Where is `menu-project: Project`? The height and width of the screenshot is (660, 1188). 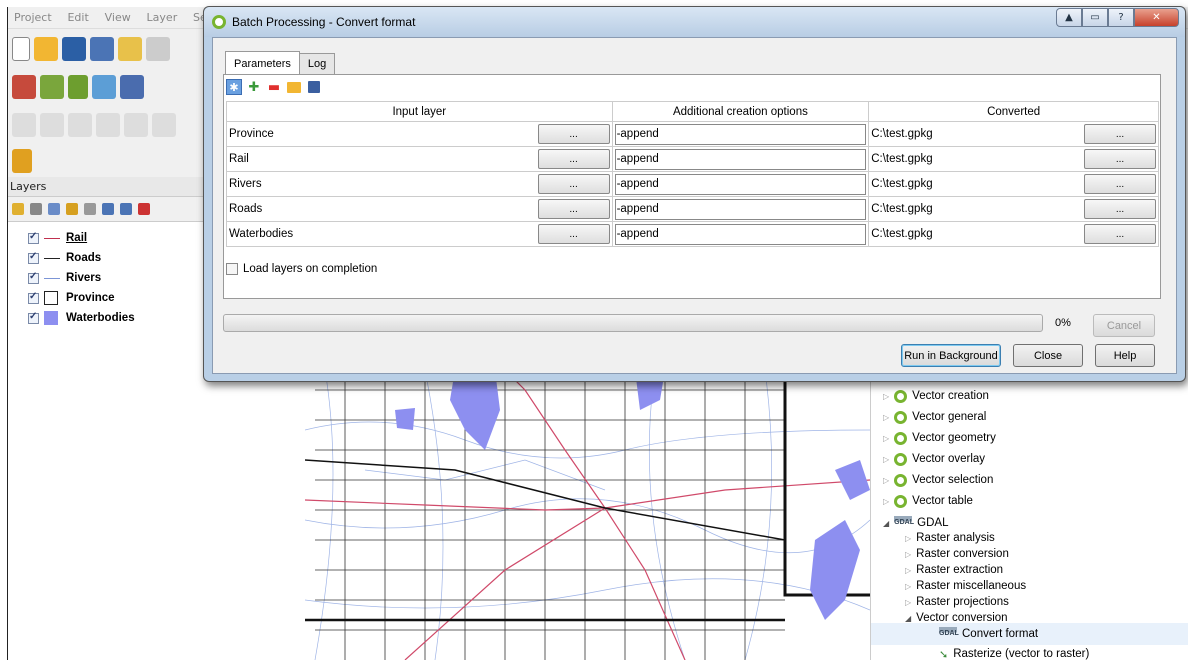 menu-project: Project is located at coordinates (33, 17).